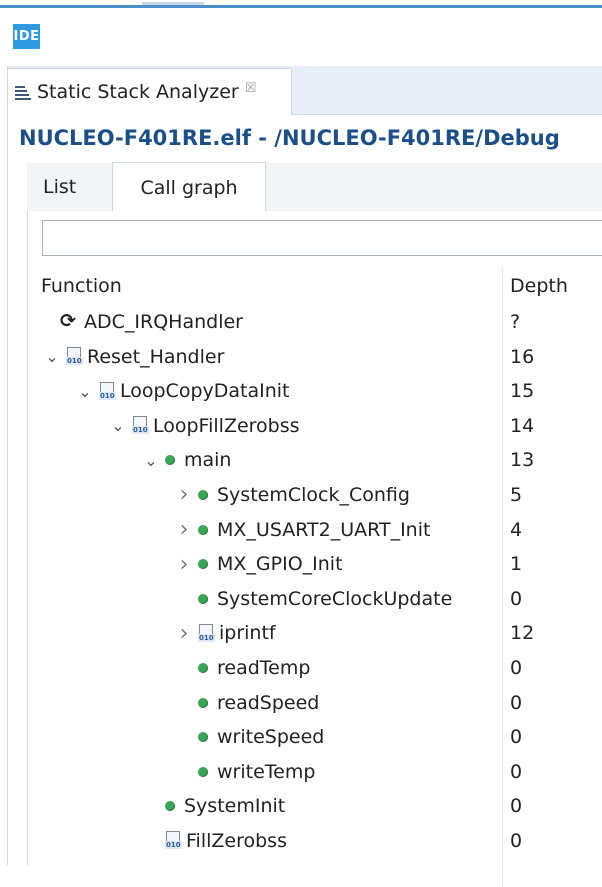 The height and width of the screenshot is (887, 602). I want to click on tree-row: ⌄ 010 LoopCopyDataInit 15, so click(315, 391).